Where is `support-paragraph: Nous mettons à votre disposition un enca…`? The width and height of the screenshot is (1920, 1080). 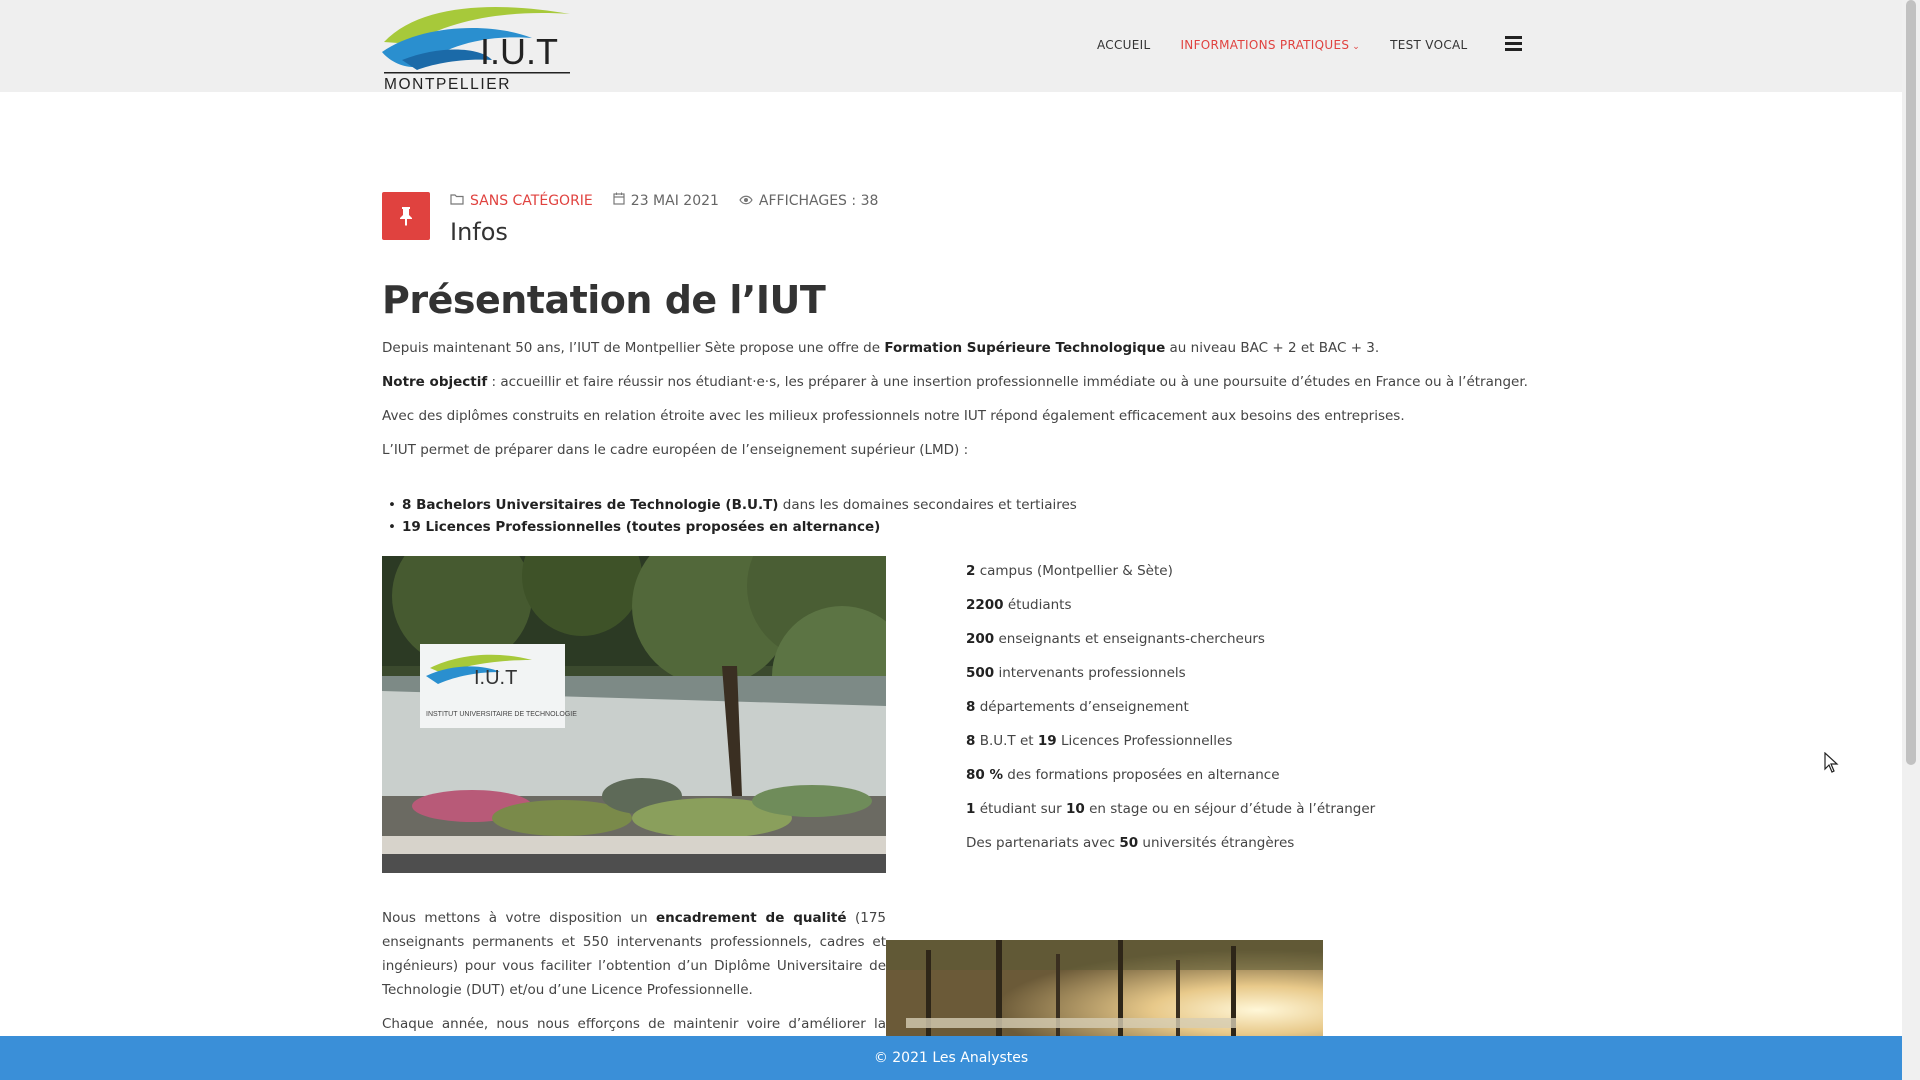
support-paragraph: Nous mettons à votre disposition un enca… is located at coordinates (634, 954).